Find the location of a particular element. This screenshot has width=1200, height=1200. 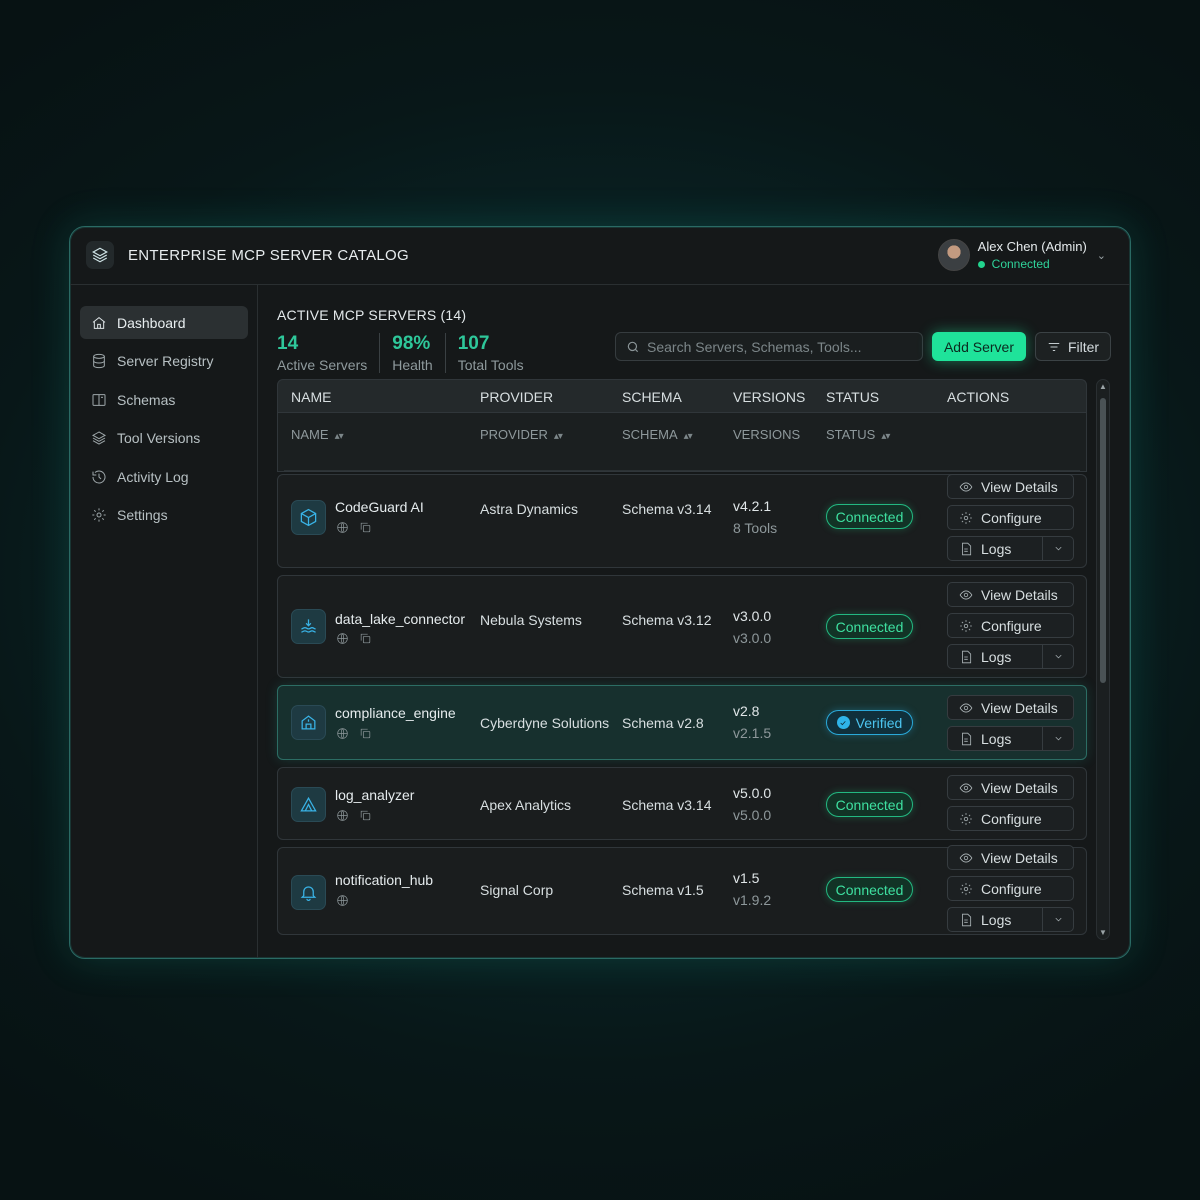

user-name: Alex Chen (Admin) is located at coordinates (1032, 246).